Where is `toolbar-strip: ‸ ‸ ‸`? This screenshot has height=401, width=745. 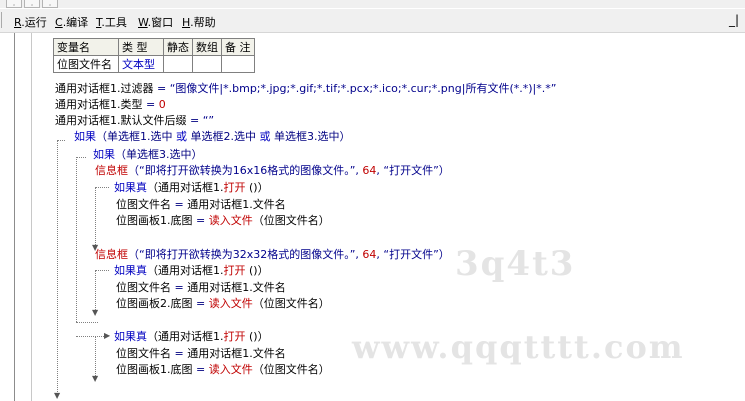
toolbar-strip: ‸ ‸ ‸ is located at coordinates (372, 4).